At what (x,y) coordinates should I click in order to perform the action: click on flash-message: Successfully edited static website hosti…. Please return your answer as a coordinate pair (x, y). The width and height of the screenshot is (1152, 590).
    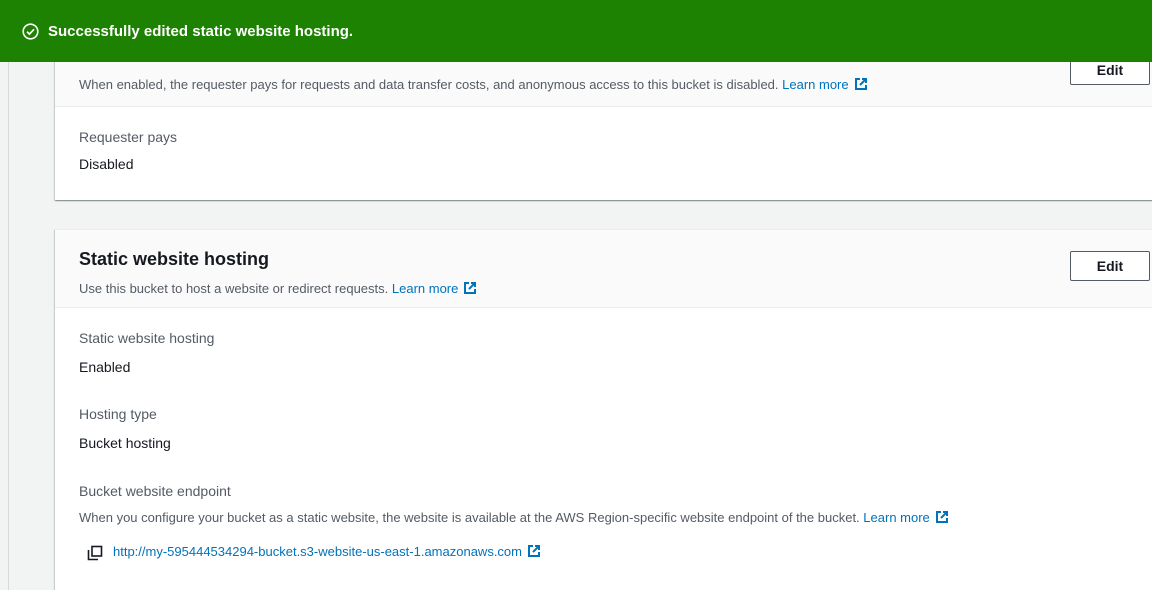
    Looking at the image, I should click on (201, 31).